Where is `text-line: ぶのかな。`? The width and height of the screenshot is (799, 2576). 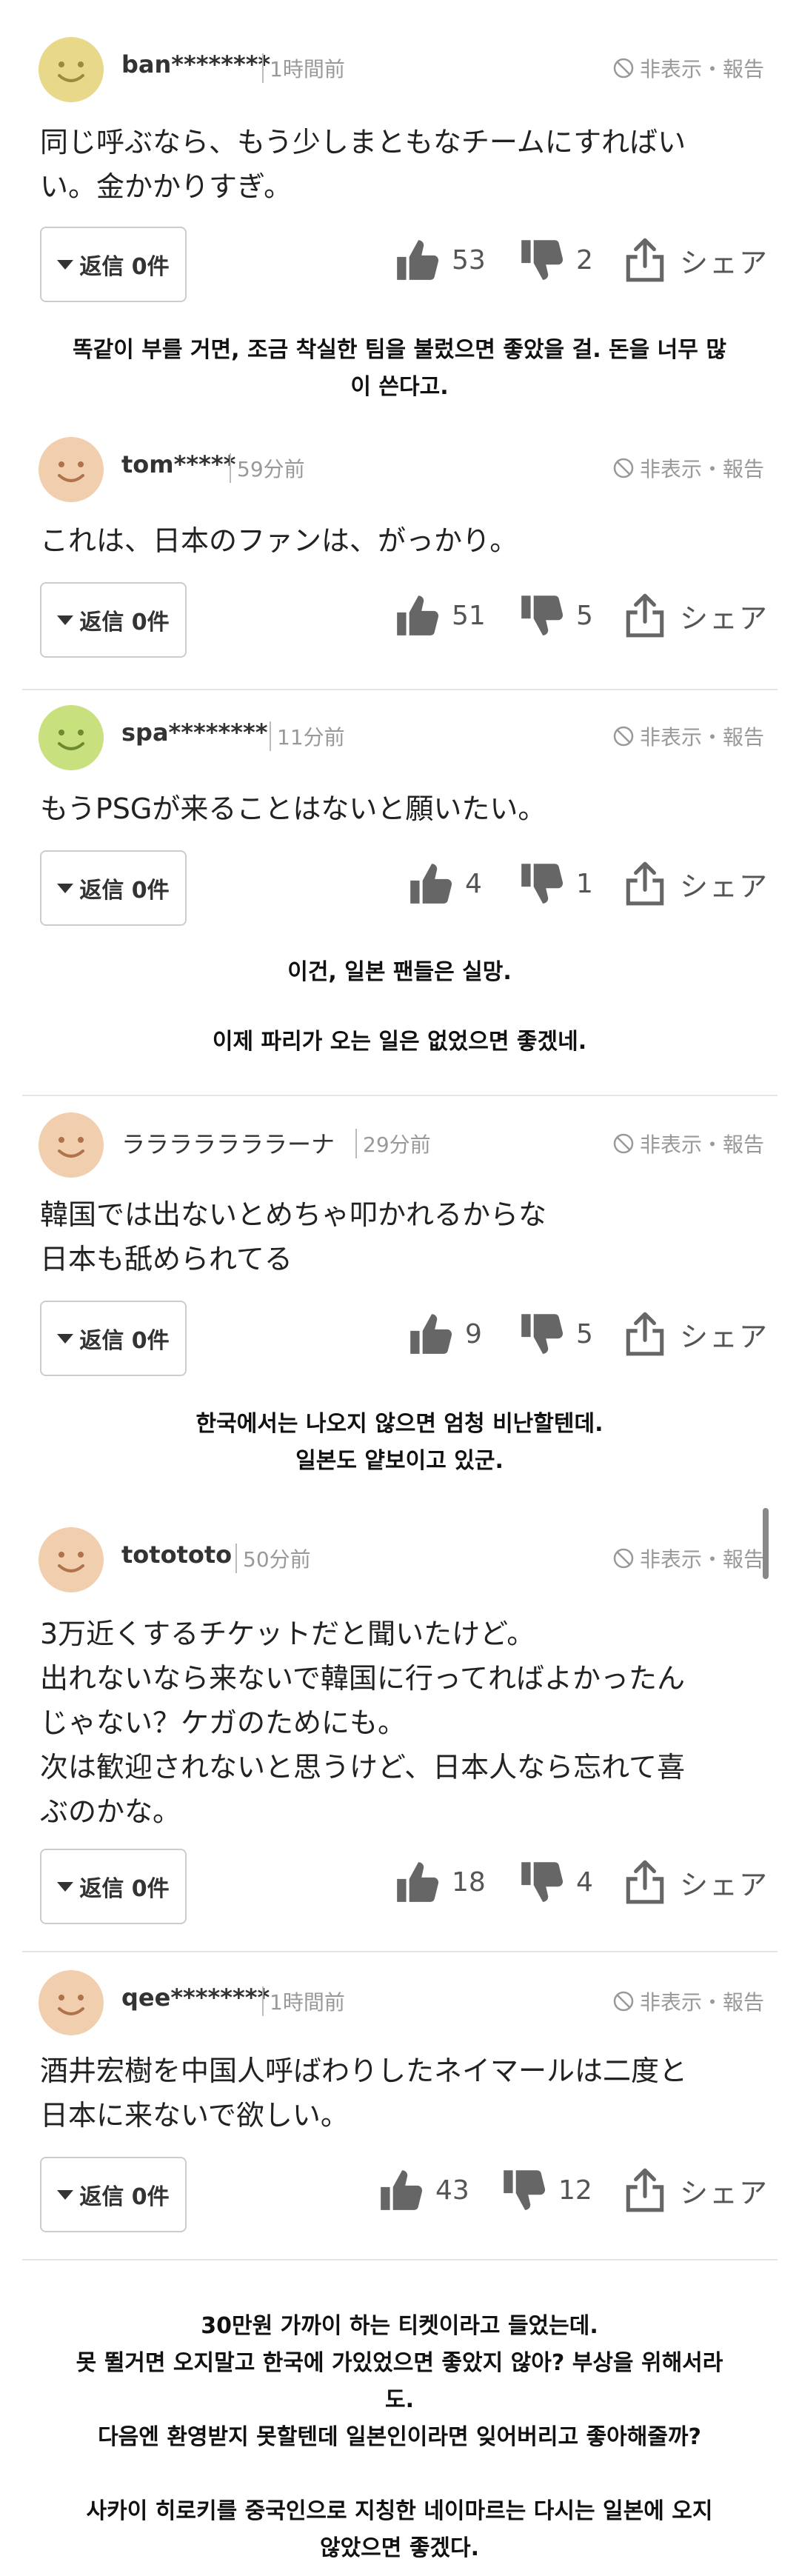 text-line: ぶのかな。 is located at coordinates (110, 1811).